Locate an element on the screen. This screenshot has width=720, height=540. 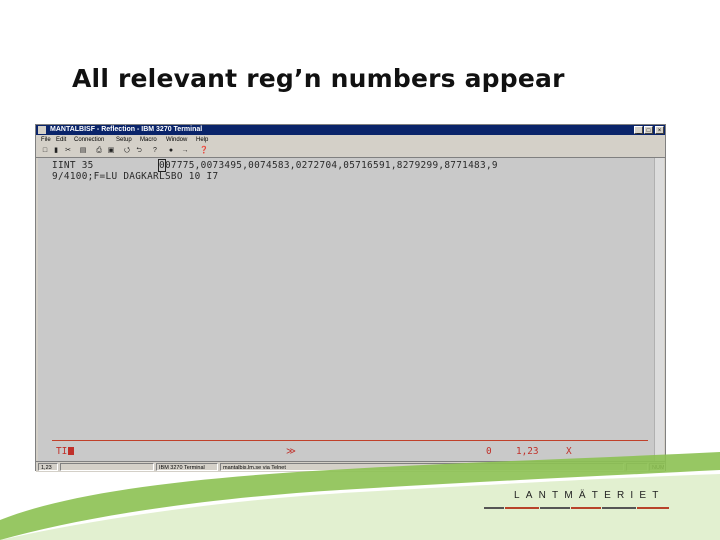
help-icon: ❓ is located at coordinates (204, 151).